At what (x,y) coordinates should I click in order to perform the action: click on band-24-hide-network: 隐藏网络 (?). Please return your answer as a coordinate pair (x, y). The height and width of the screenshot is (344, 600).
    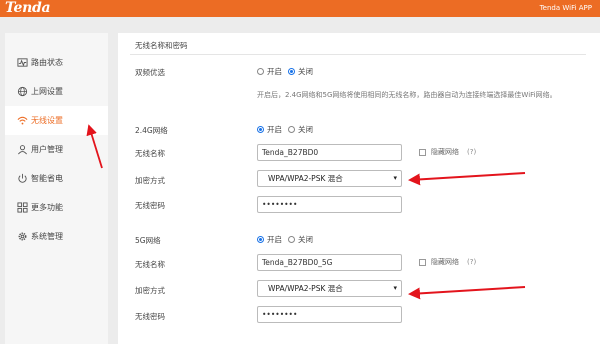
    Looking at the image, I should click on (447, 152).